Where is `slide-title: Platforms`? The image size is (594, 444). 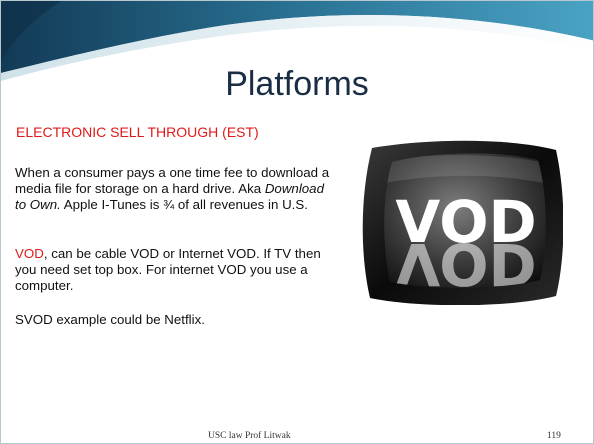 slide-title: Platforms is located at coordinates (297, 84).